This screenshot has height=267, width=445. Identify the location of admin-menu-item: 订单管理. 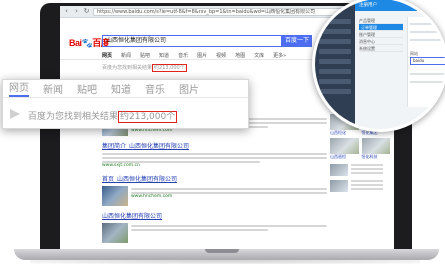
(381, 27).